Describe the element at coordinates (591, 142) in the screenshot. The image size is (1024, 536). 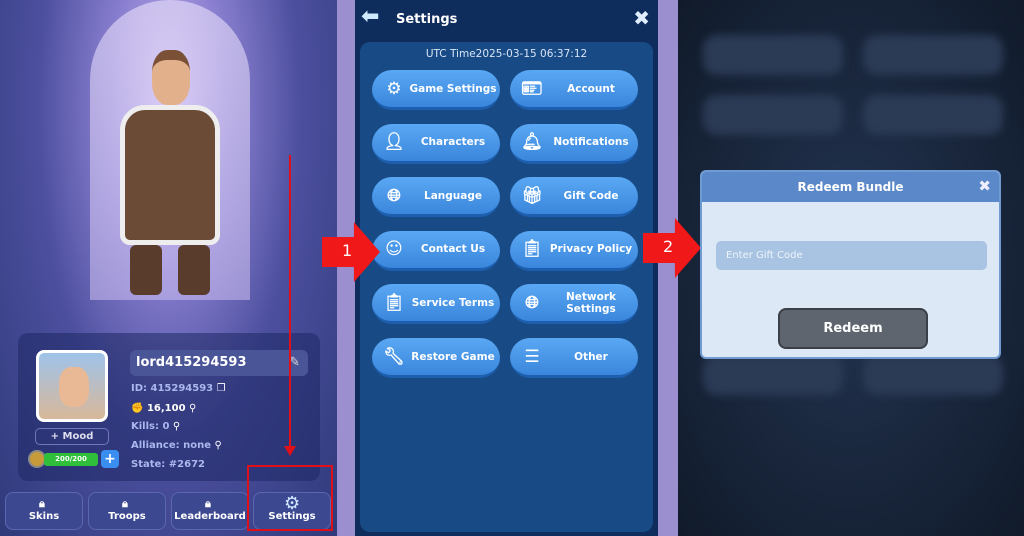
I see `button-label: Notifications` at that location.